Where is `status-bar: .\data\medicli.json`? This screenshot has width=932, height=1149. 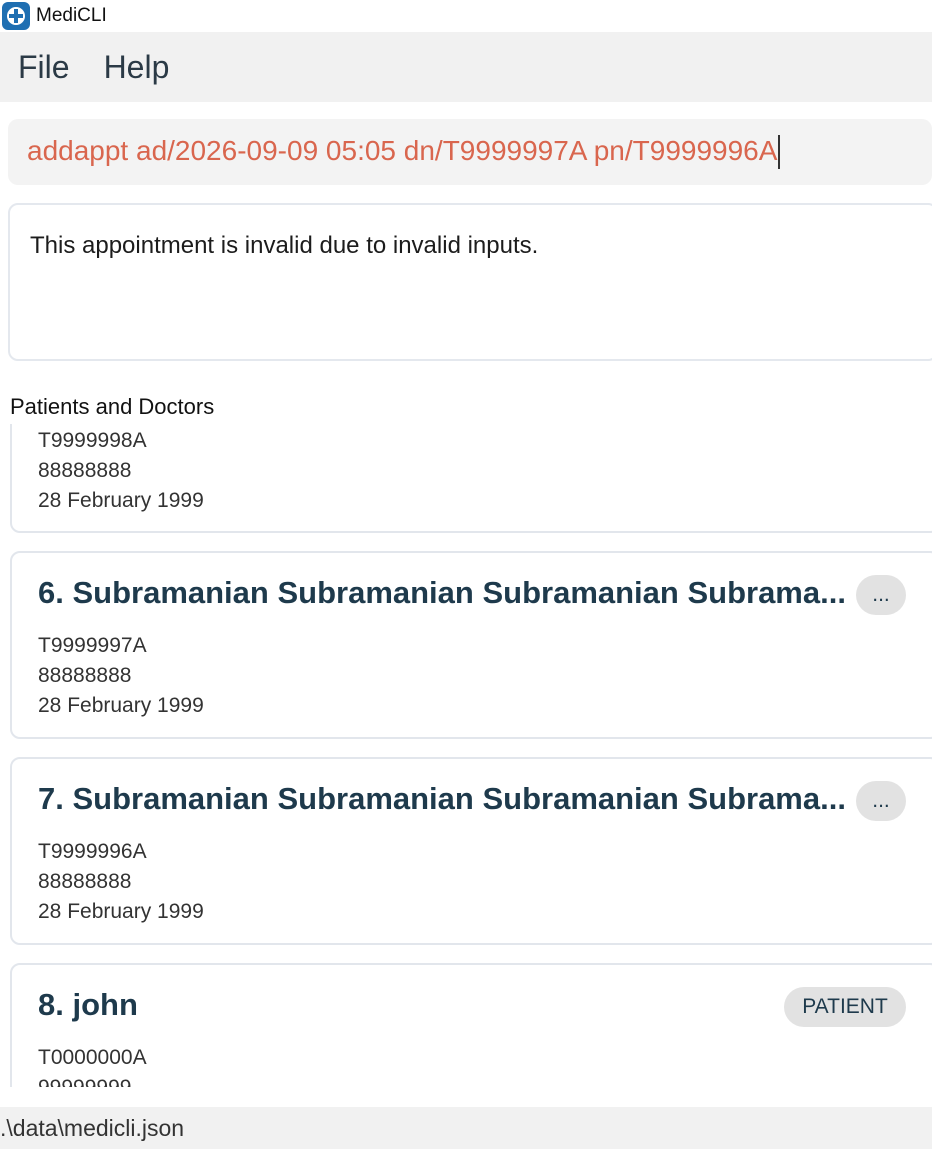 status-bar: .\data\medicli.json is located at coordinates (466, 1128).